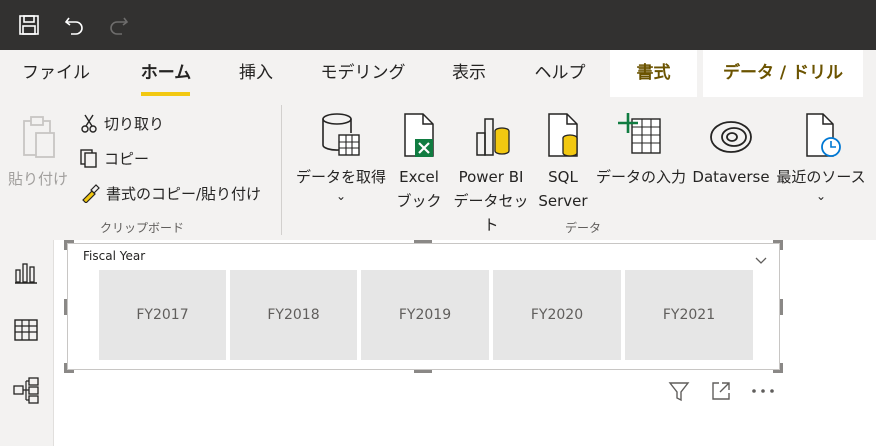  I want to click on clipboard-group-label: クリップボード, so click(142, 228).